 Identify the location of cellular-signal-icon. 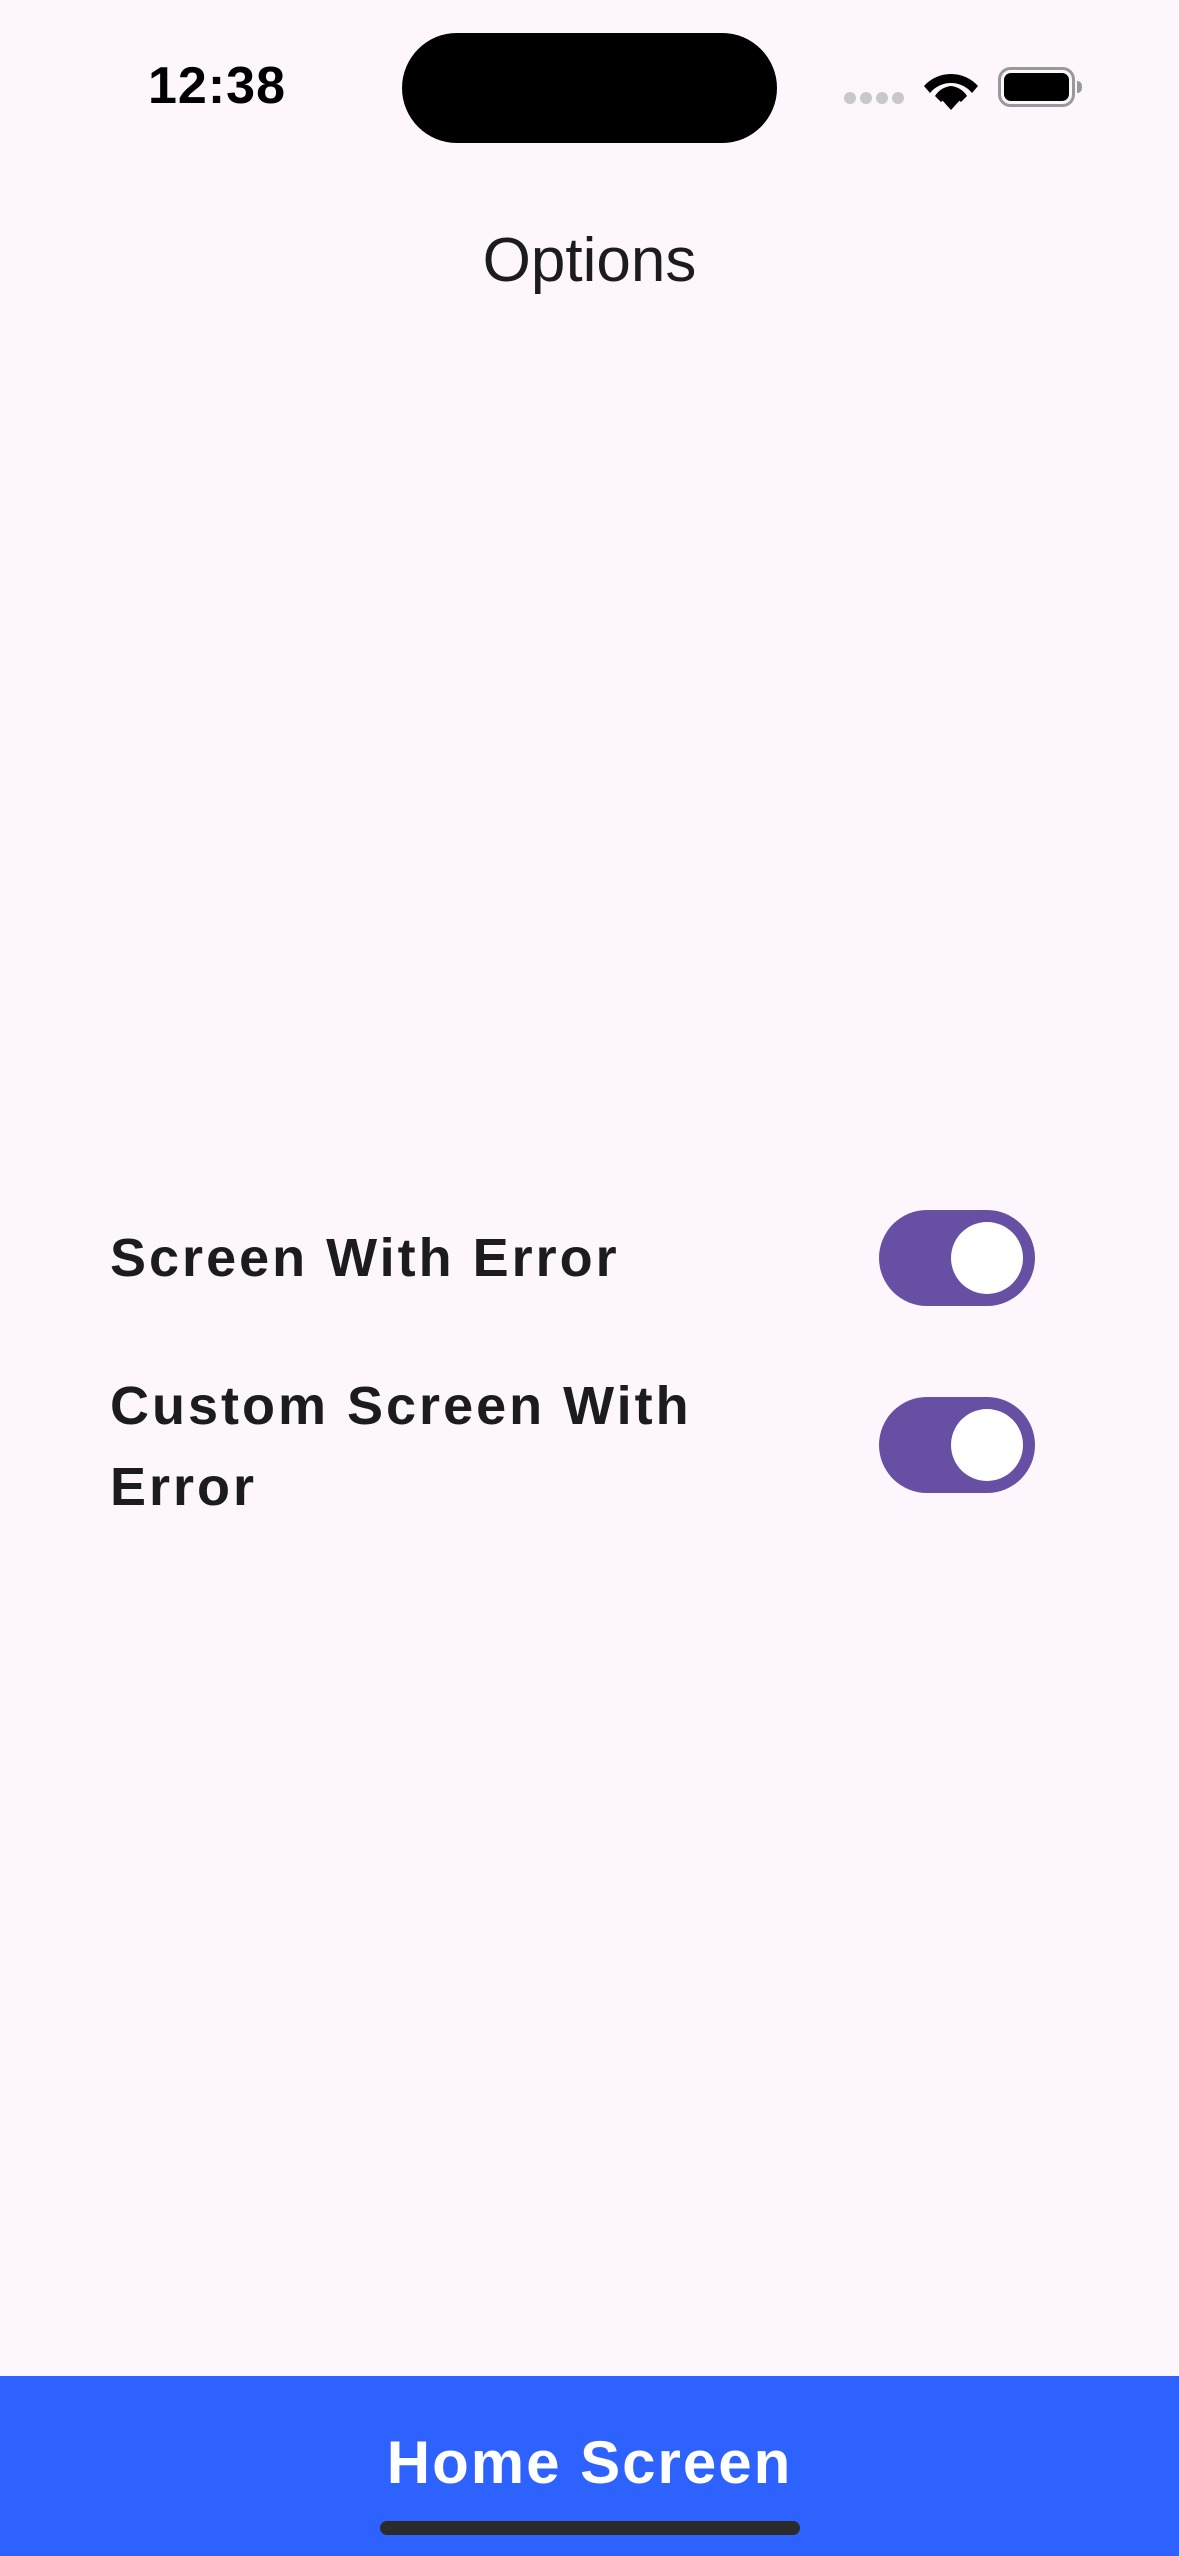
(875, 99).